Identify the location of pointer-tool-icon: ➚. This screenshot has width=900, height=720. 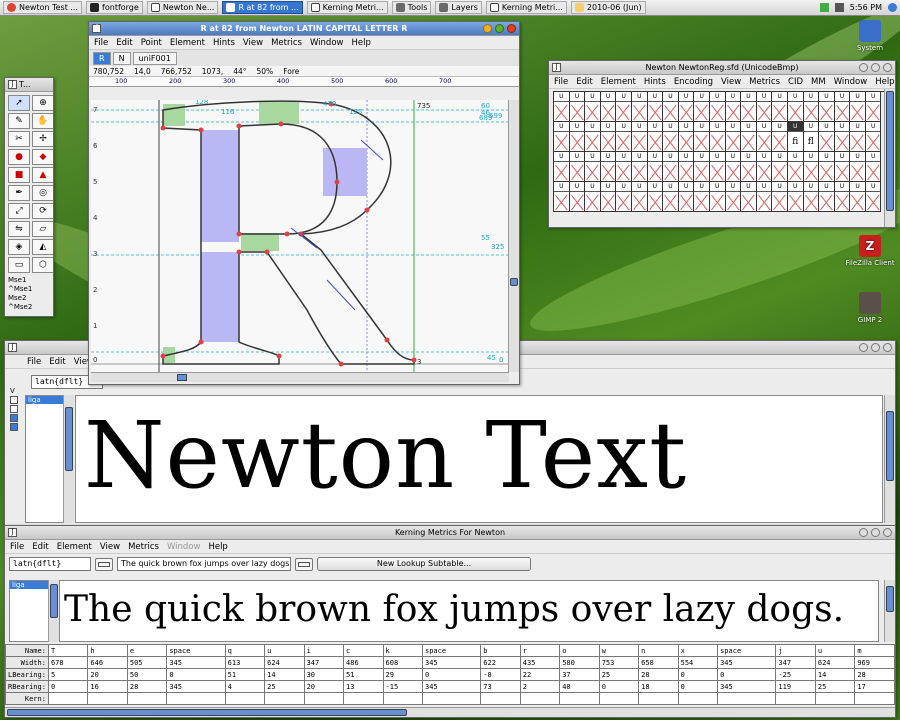
(19, 103).